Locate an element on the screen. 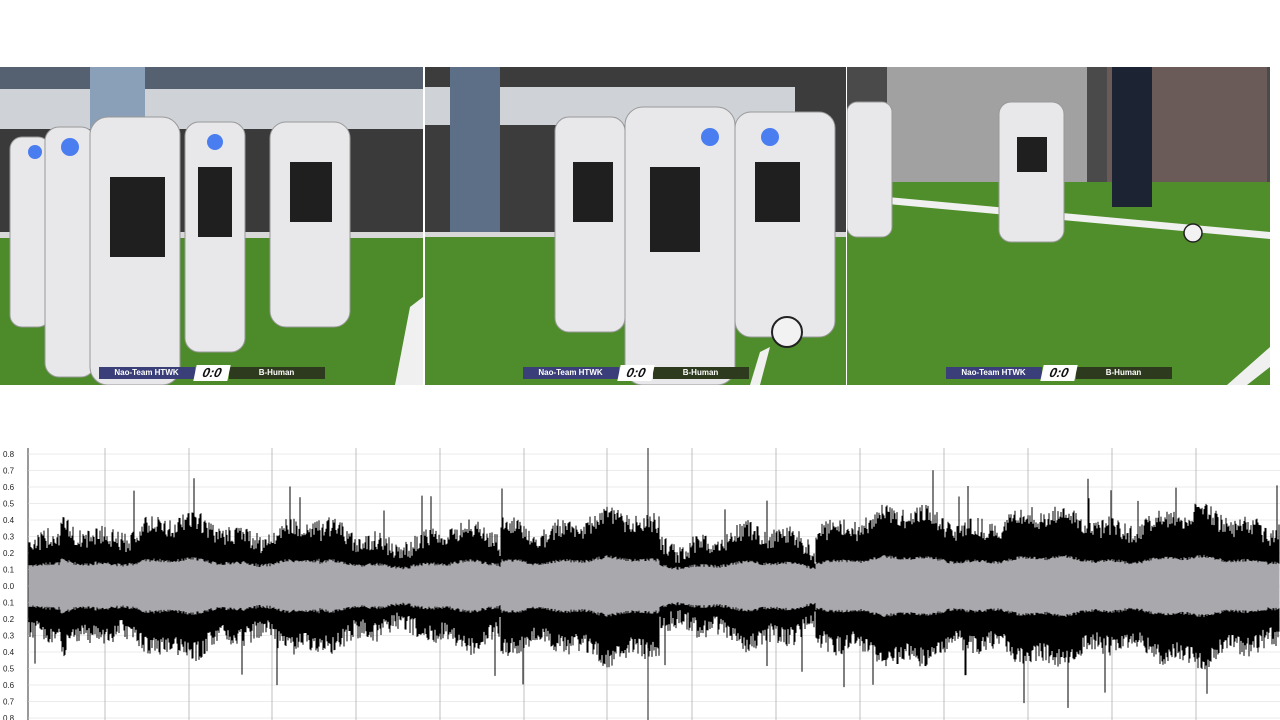  y-tick-label: 0.0 is located at coordinates (9, 586).